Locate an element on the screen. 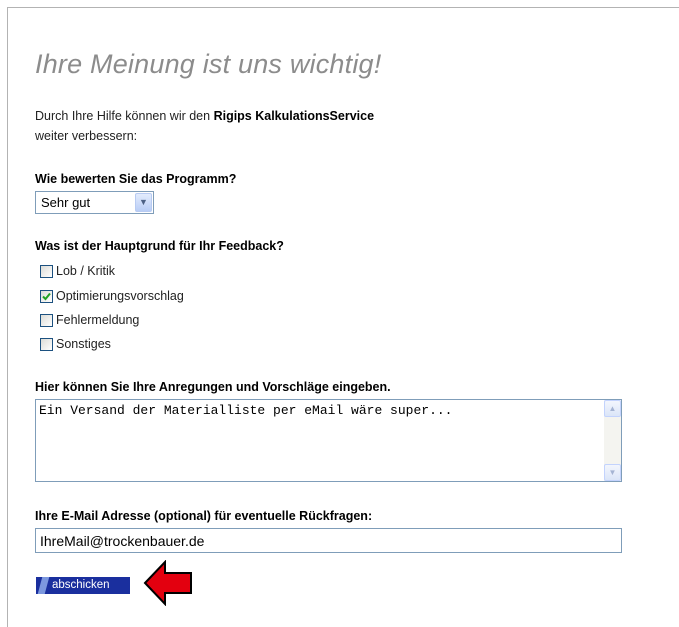  checkbox-row-lob-kritik: Lob / Kritik is located at coordinates (77, 271).